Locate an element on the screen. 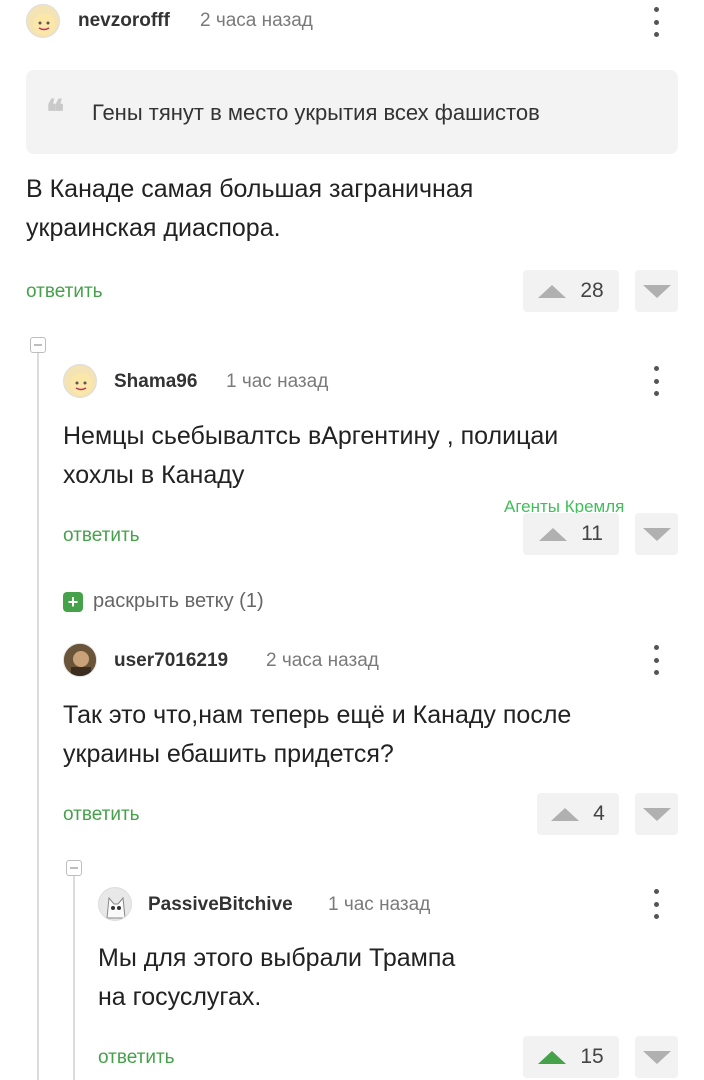 This screenshot has width=704, height=1080. expand-thread-label: раскрыть ветку (1) is located at coordinates (178, 601).